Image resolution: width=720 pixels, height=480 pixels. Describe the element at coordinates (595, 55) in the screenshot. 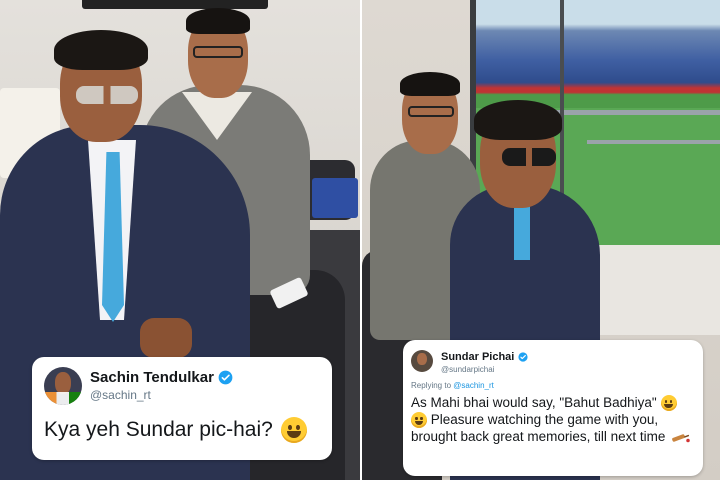

I see `stadium-crowd` at that location.